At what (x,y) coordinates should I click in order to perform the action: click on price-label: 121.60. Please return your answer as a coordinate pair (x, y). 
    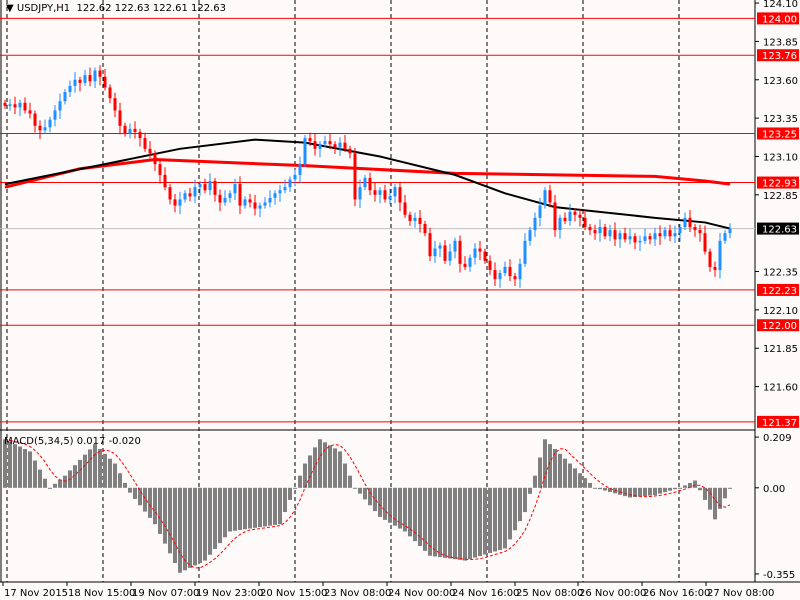
    Looking at the image, I should click on (780, 388).